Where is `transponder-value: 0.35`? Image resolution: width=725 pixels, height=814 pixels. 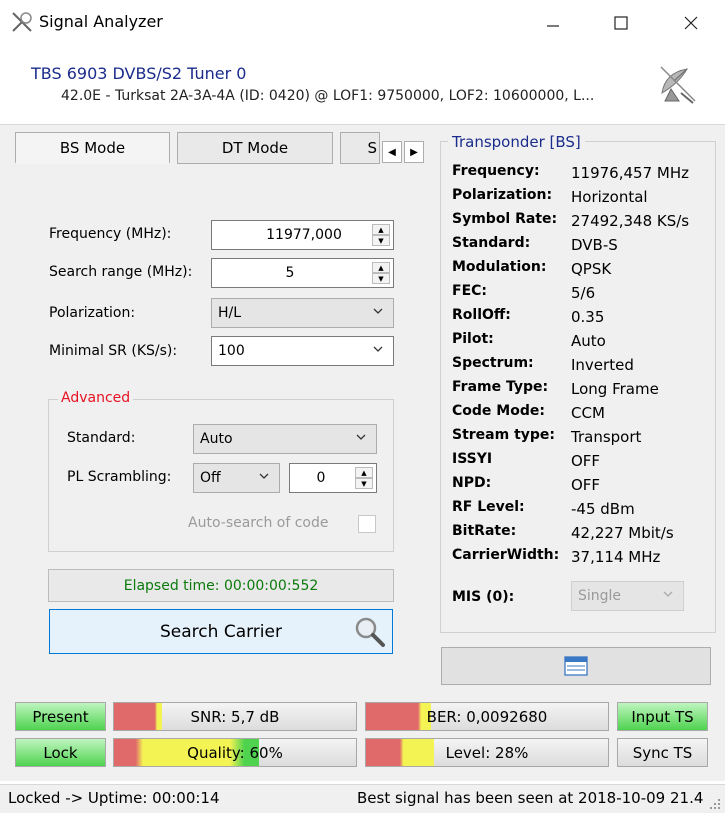 transponder-value: 0.35 is located at coordinates (588, 317).